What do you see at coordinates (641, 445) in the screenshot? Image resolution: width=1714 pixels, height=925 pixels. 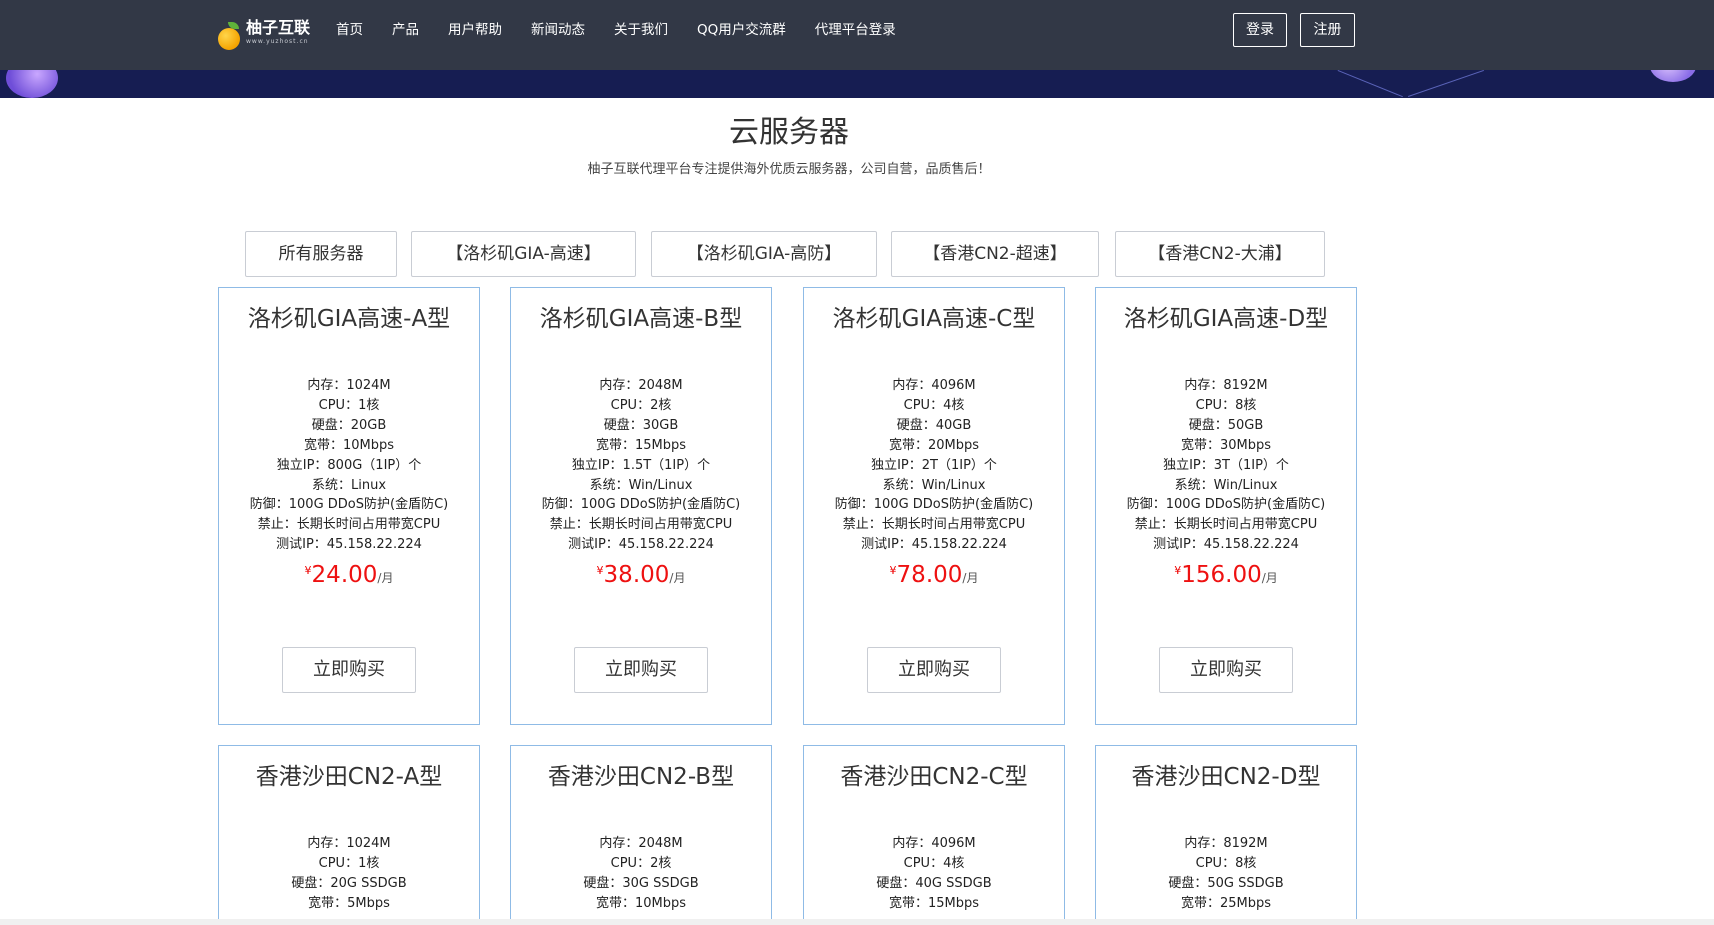 I see `spec-bandwidth: 宽带：15Mbps` at bounding box center [641, 445].